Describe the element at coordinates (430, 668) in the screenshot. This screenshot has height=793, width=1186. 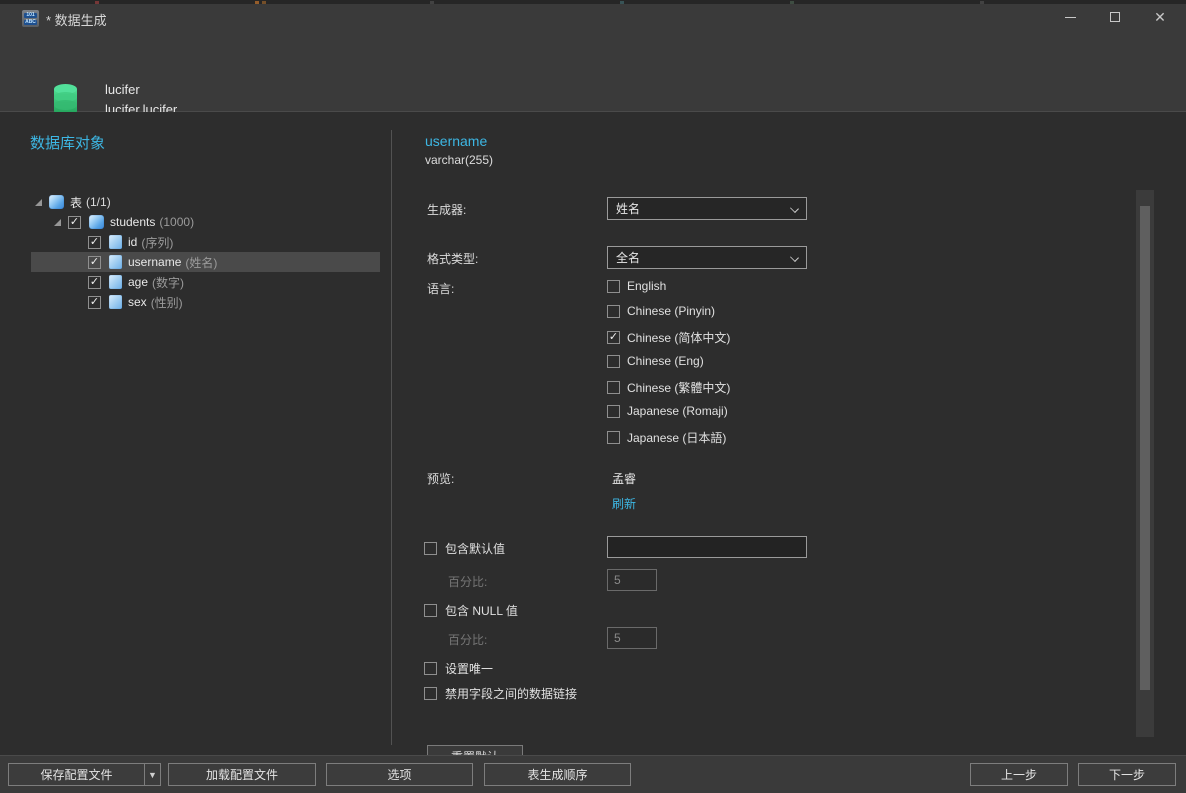
I see `set-unique-checkbox` at that location.